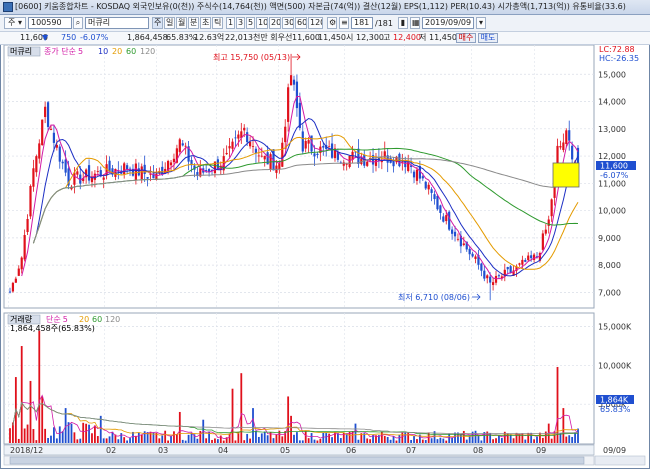  What do you see at coordinates (97, 319) in the screenshot?
I see `volume-ma60-legend: 60` at bounding box center [97, 319].